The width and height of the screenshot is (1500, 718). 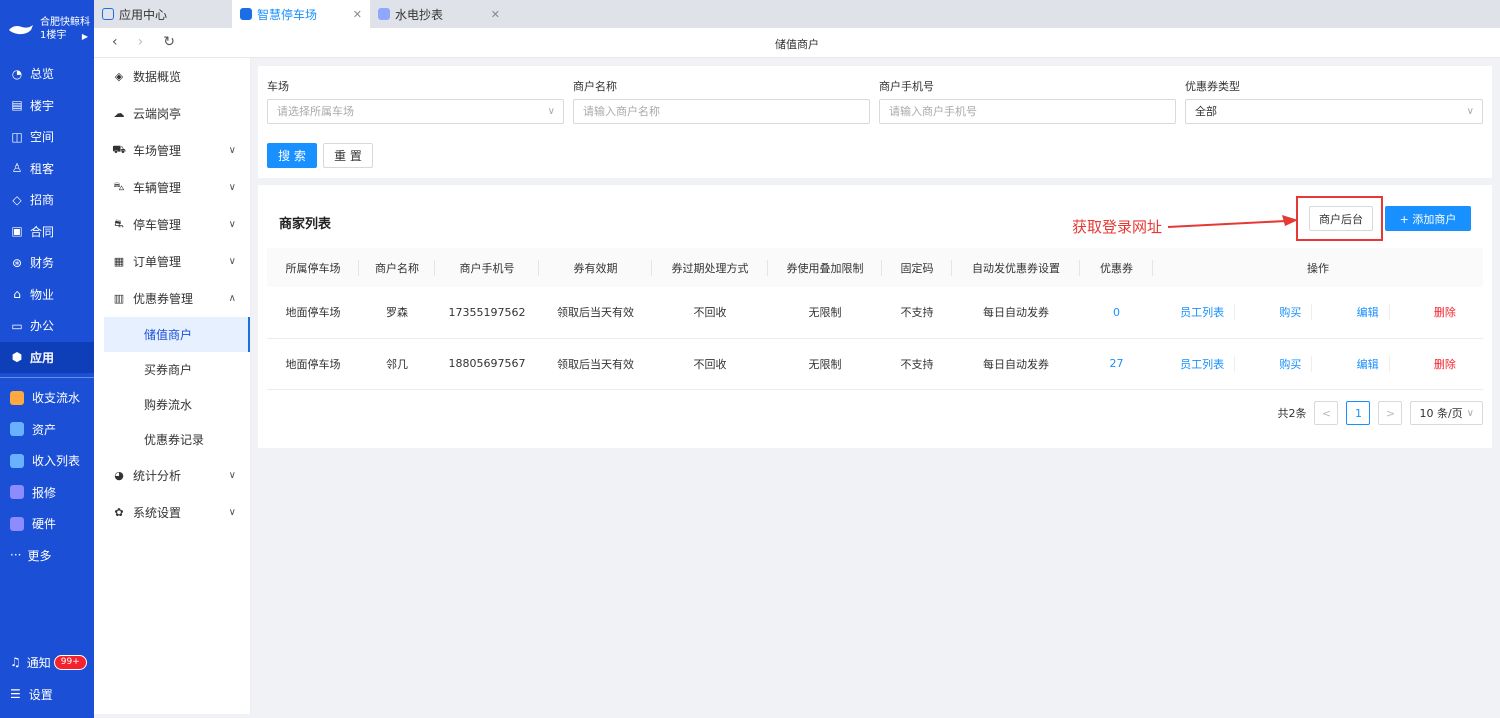 What do you see at coordinates (1390, 413) in the screenshot?
I see `next-page-button: >` at bounding box center [1390, 413].